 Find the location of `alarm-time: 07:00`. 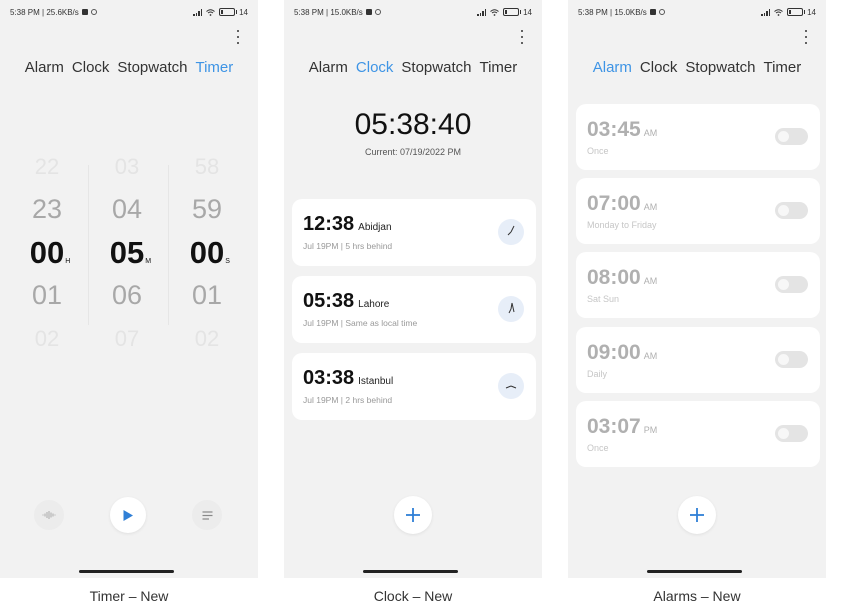

alarm-time: 07:00 is located at coordinates (614, 203).